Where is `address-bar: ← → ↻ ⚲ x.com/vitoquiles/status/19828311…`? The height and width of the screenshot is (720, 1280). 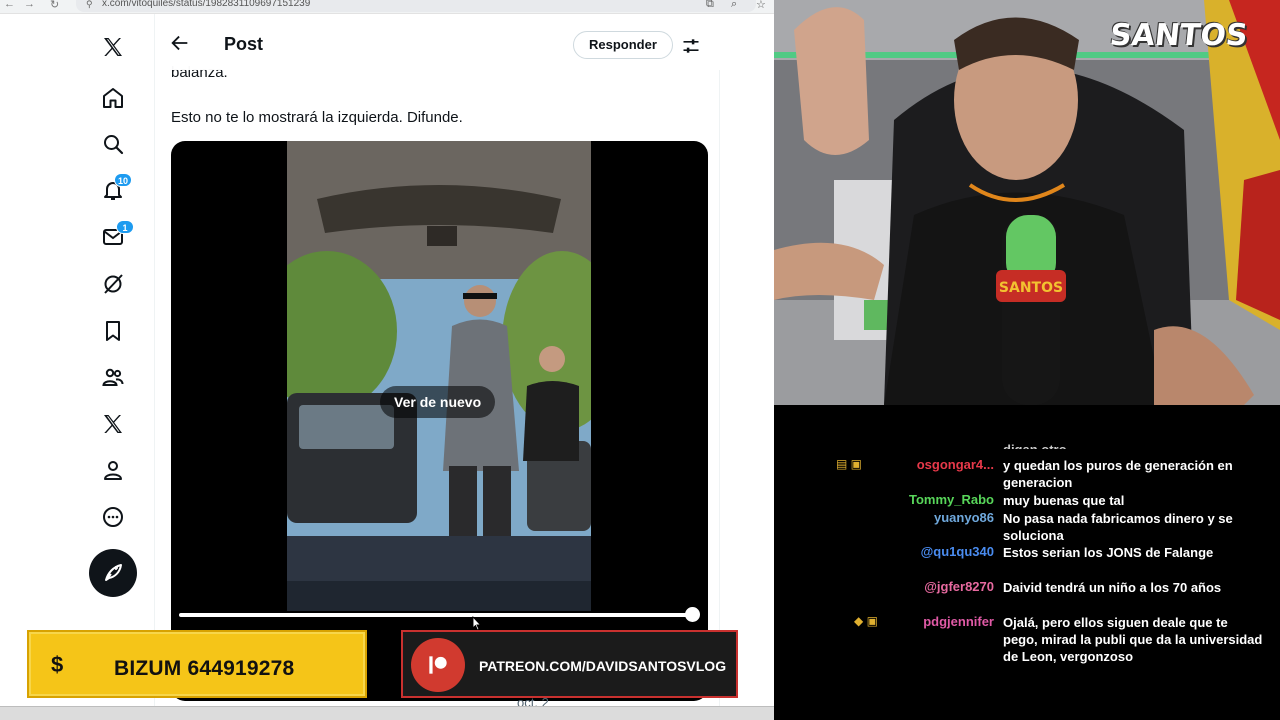 address-bar: ← → ↻ ⚲ x.com/vitoquiles/status/19828311… is located at coordinates (387, 7).